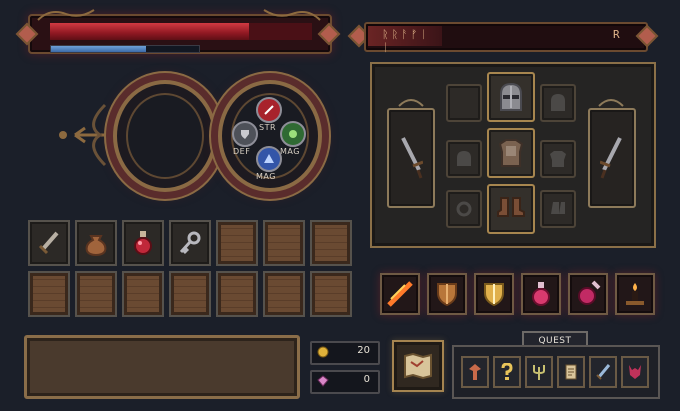 The image size is (680, 411). Describe the element at coordinates (66, 15) in the screenshot. I see `top-flourish-icon` at that location.